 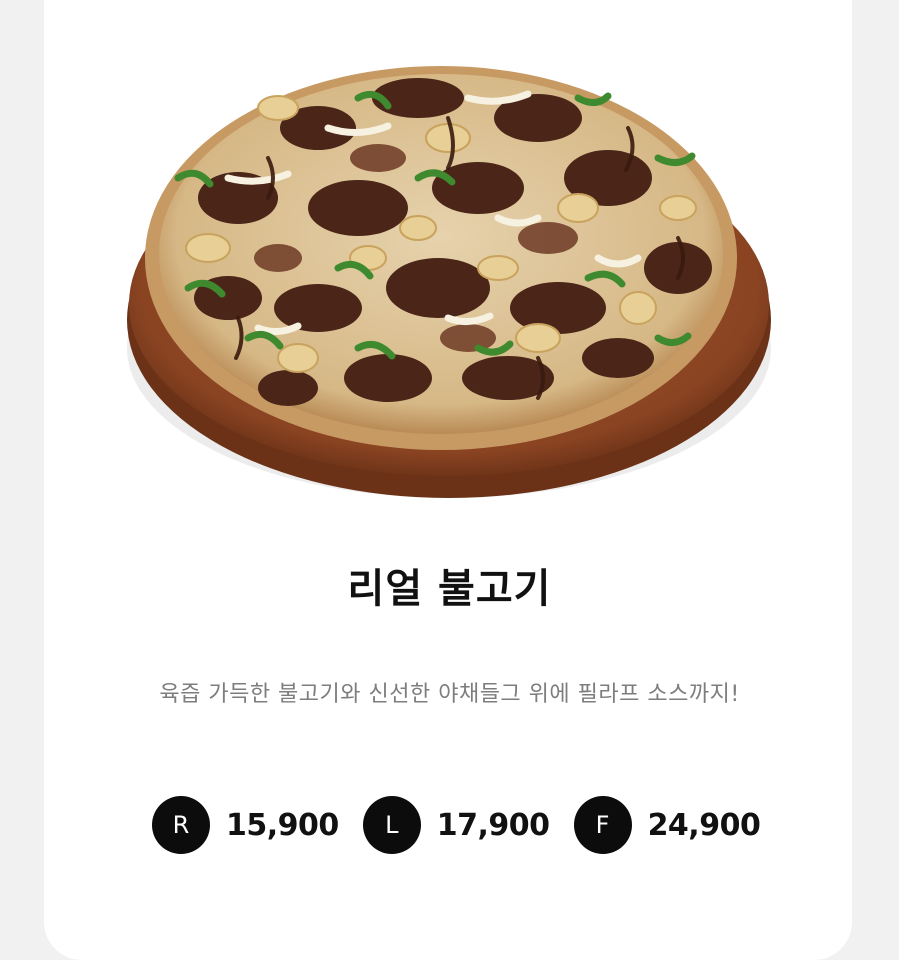 What do you see at coordinates (391, 825) in the screenshot?
I see `size-badge-large: L` at bounding box center [391, 825].